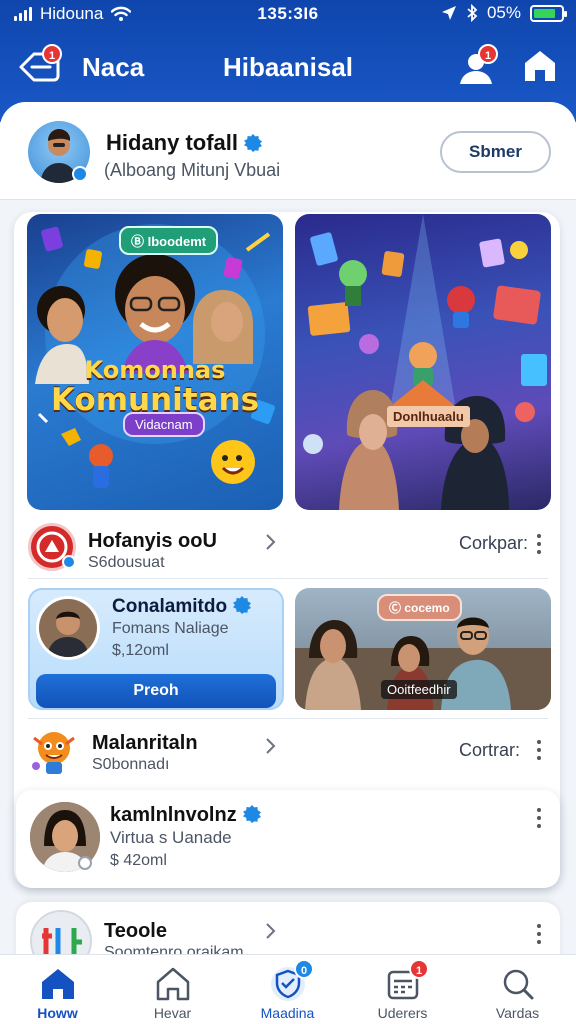 The width and height of the screenshot is (576, 1024). What do you see at coordinates (477, 66) in the screenshot?
I see `user-button: 1` at bounding box center [477, 66].